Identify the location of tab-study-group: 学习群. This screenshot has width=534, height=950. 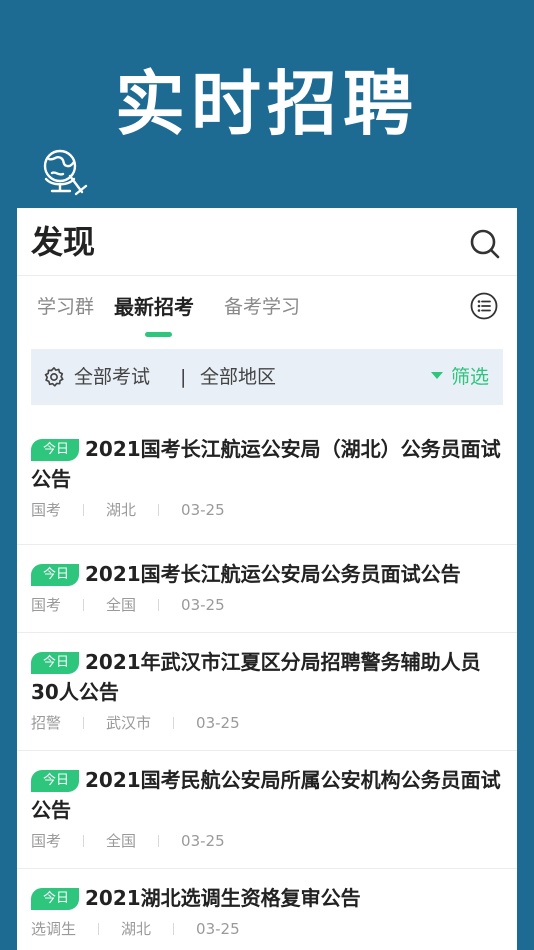
(65, 307).